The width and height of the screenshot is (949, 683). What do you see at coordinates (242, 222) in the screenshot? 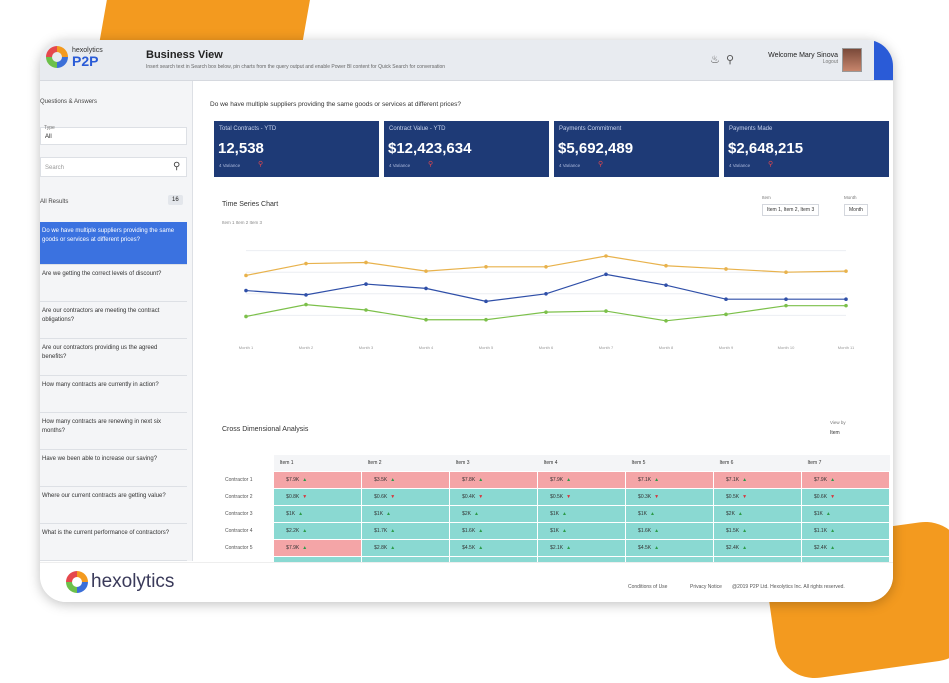
I see `chart-legend: Item 1 Item 2 Item 3` at bounding box center [242, 222].